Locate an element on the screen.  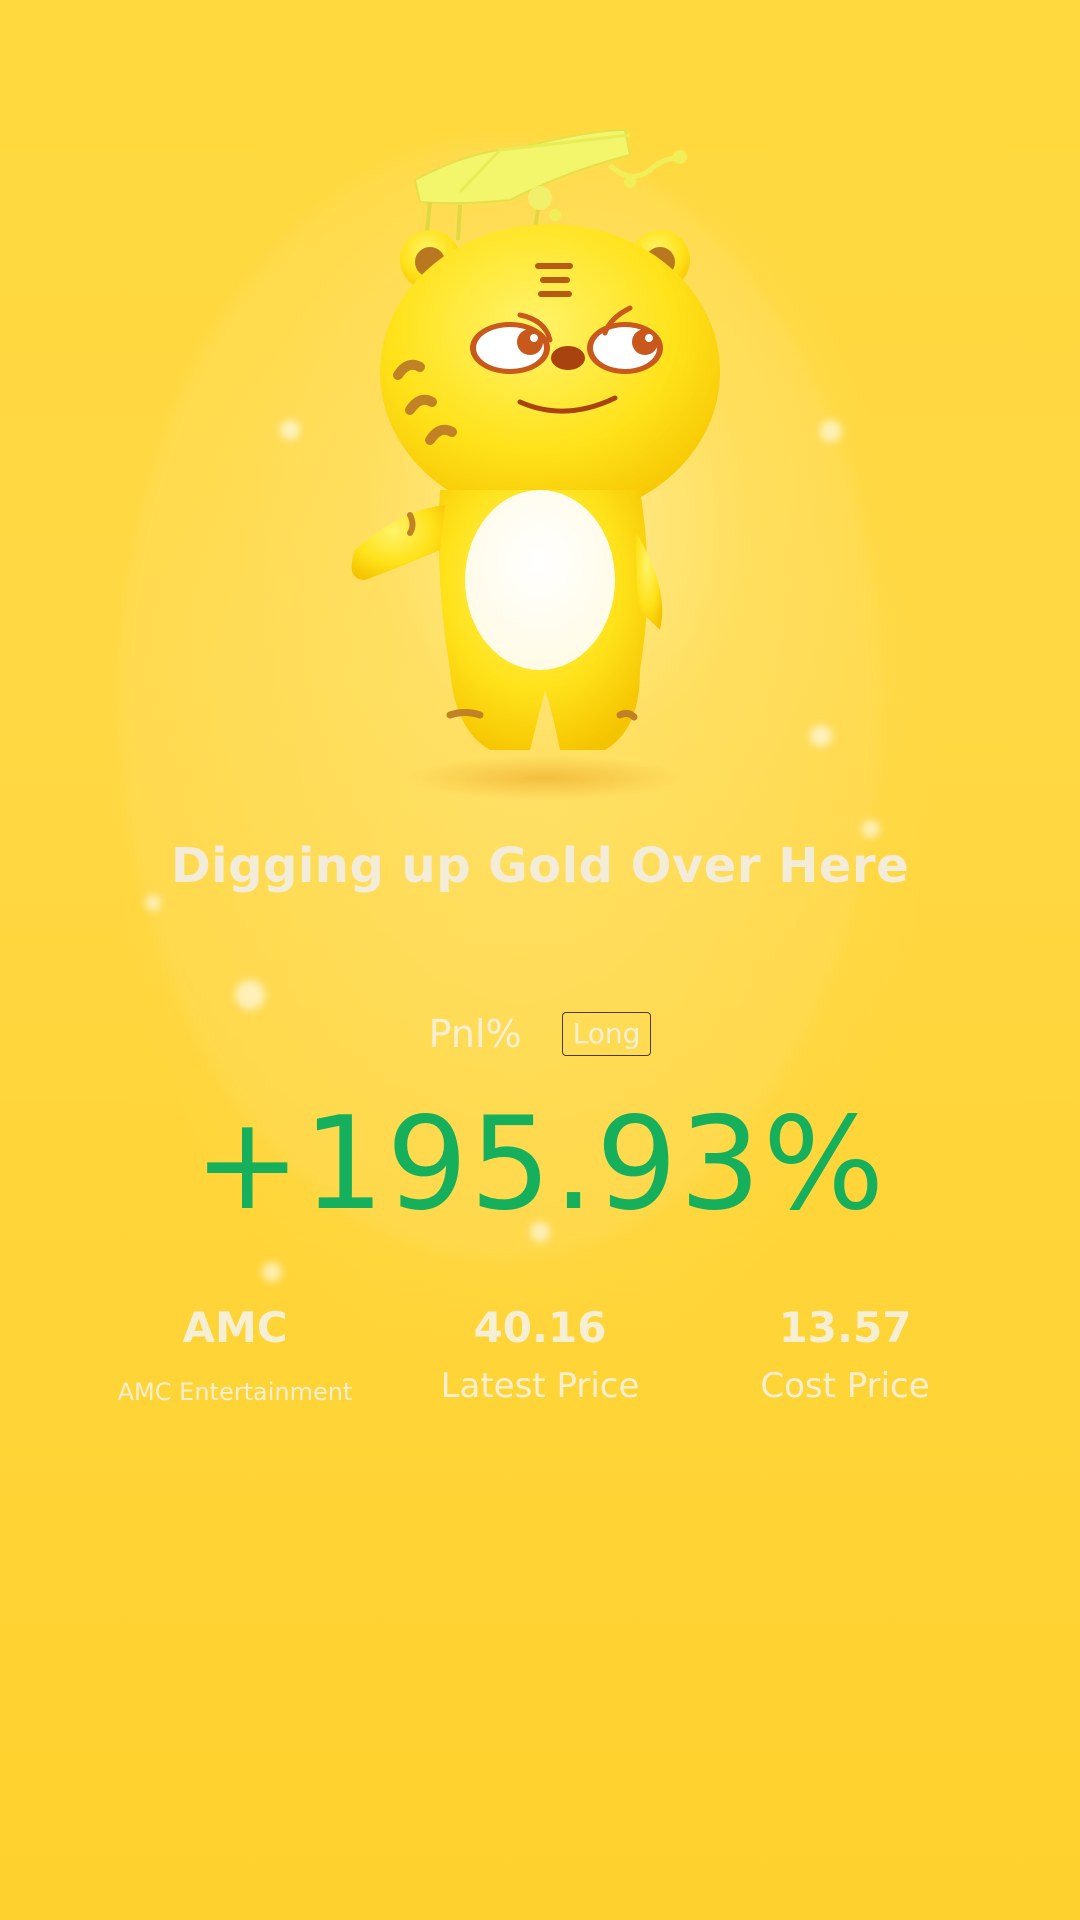
tiger-mascot-icon is located at coordinates (540, 460).